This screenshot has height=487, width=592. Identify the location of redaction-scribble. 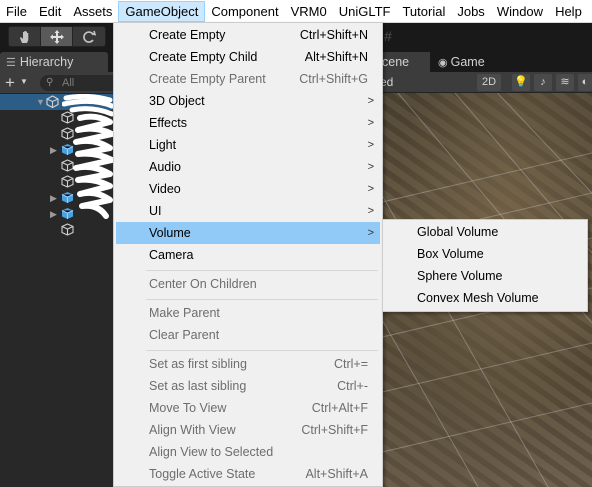
(88, 156).